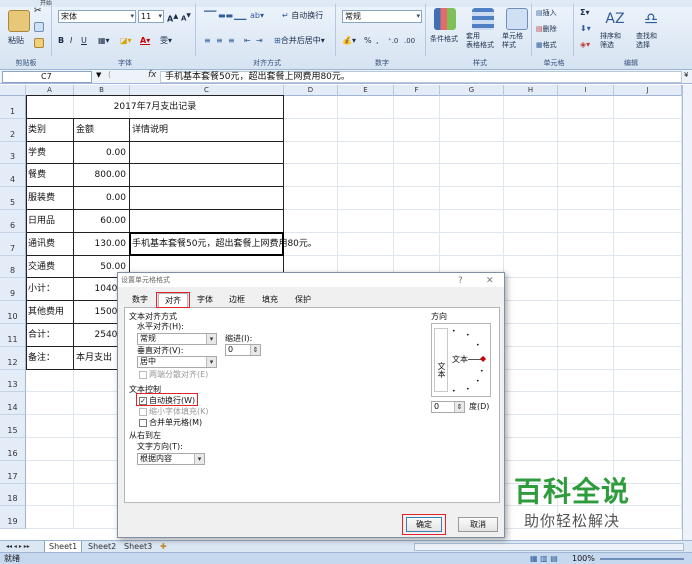  Describe the element at coordinates (37, 153) in the screenshot. I see `category-cell: 学费` at that location.